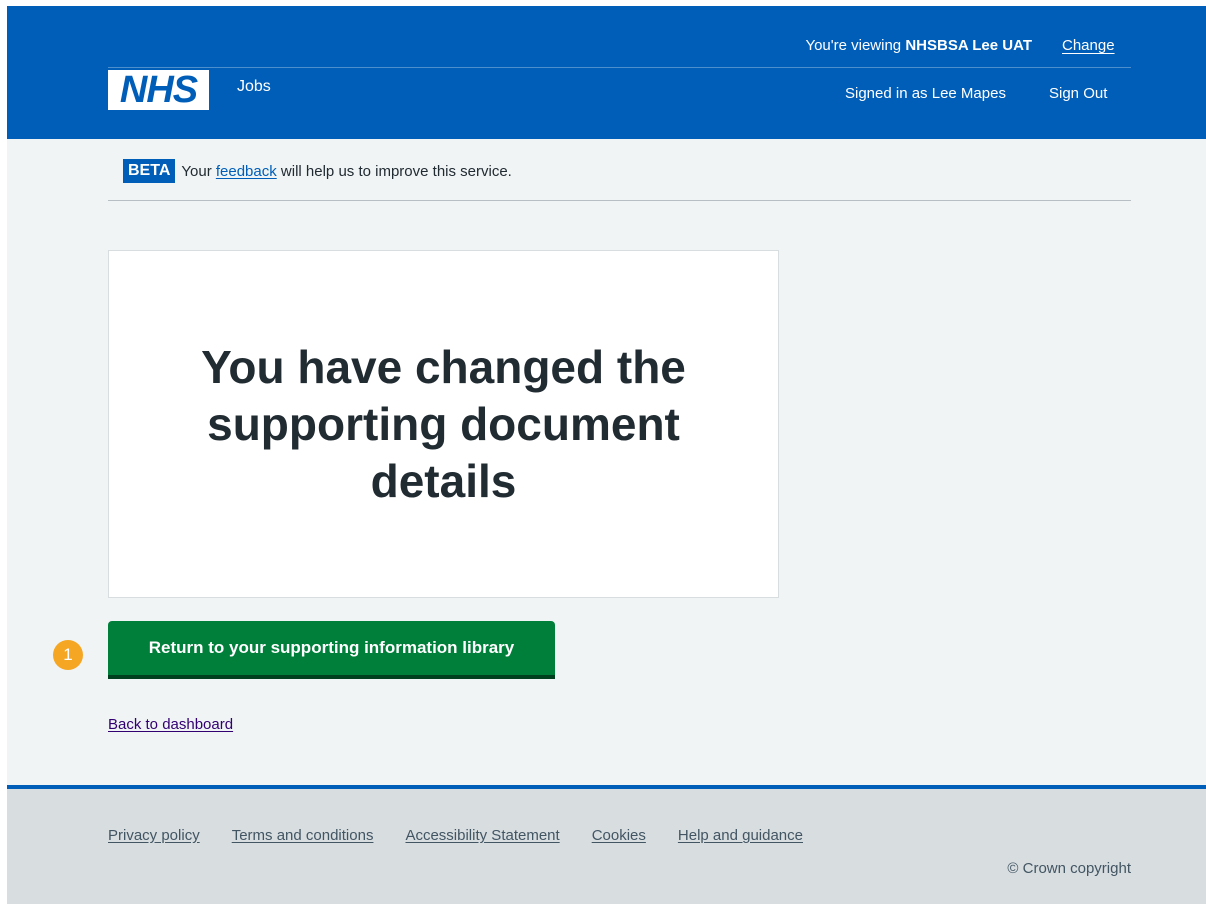 This screenshot has width=1206, height=904. I want to click on footer-link-help: Help and guidance, so click(740, 835).